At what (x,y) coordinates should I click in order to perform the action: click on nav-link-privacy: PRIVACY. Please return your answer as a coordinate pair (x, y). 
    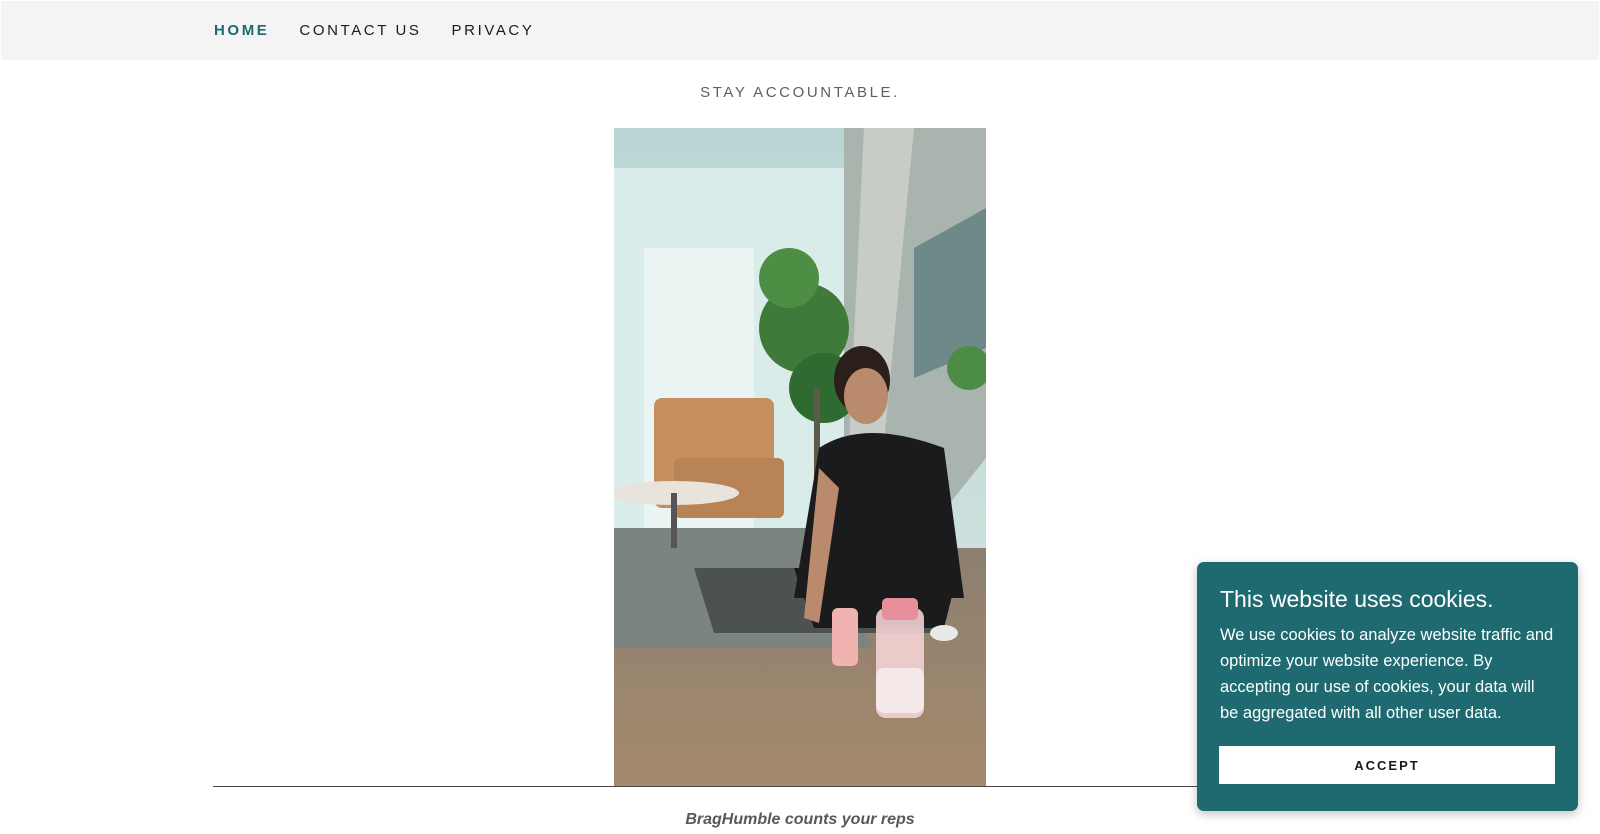
    Looking at the image, I should click on (493, 30).